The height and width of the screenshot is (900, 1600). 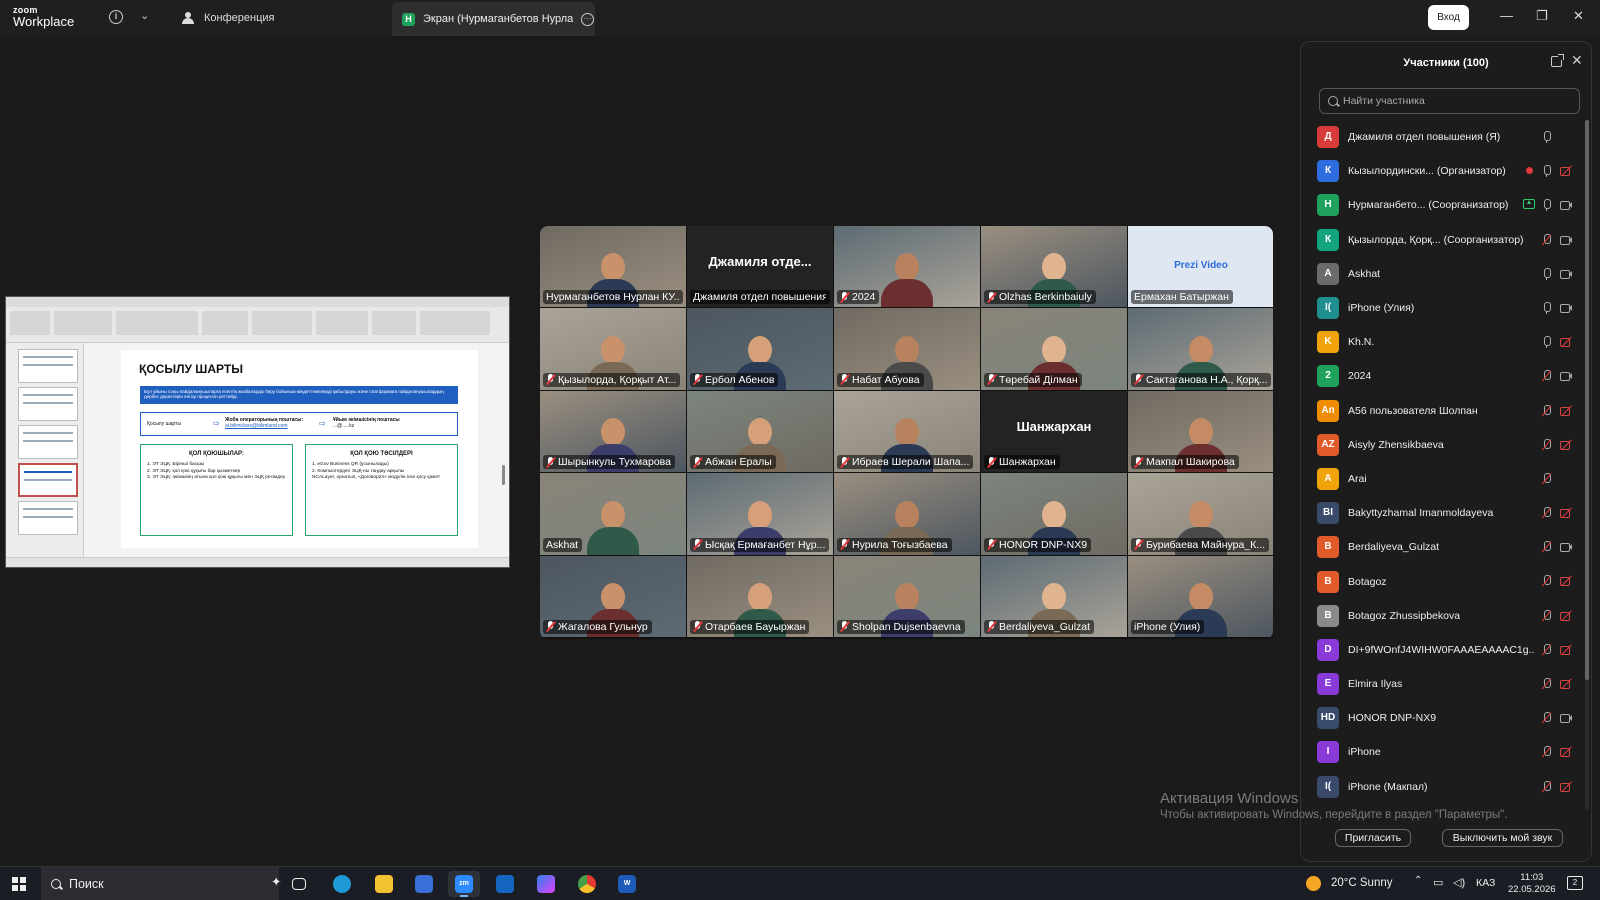 I want to click on video-tile: Нурила Тоғызбаева, so click(x=907, y=514).